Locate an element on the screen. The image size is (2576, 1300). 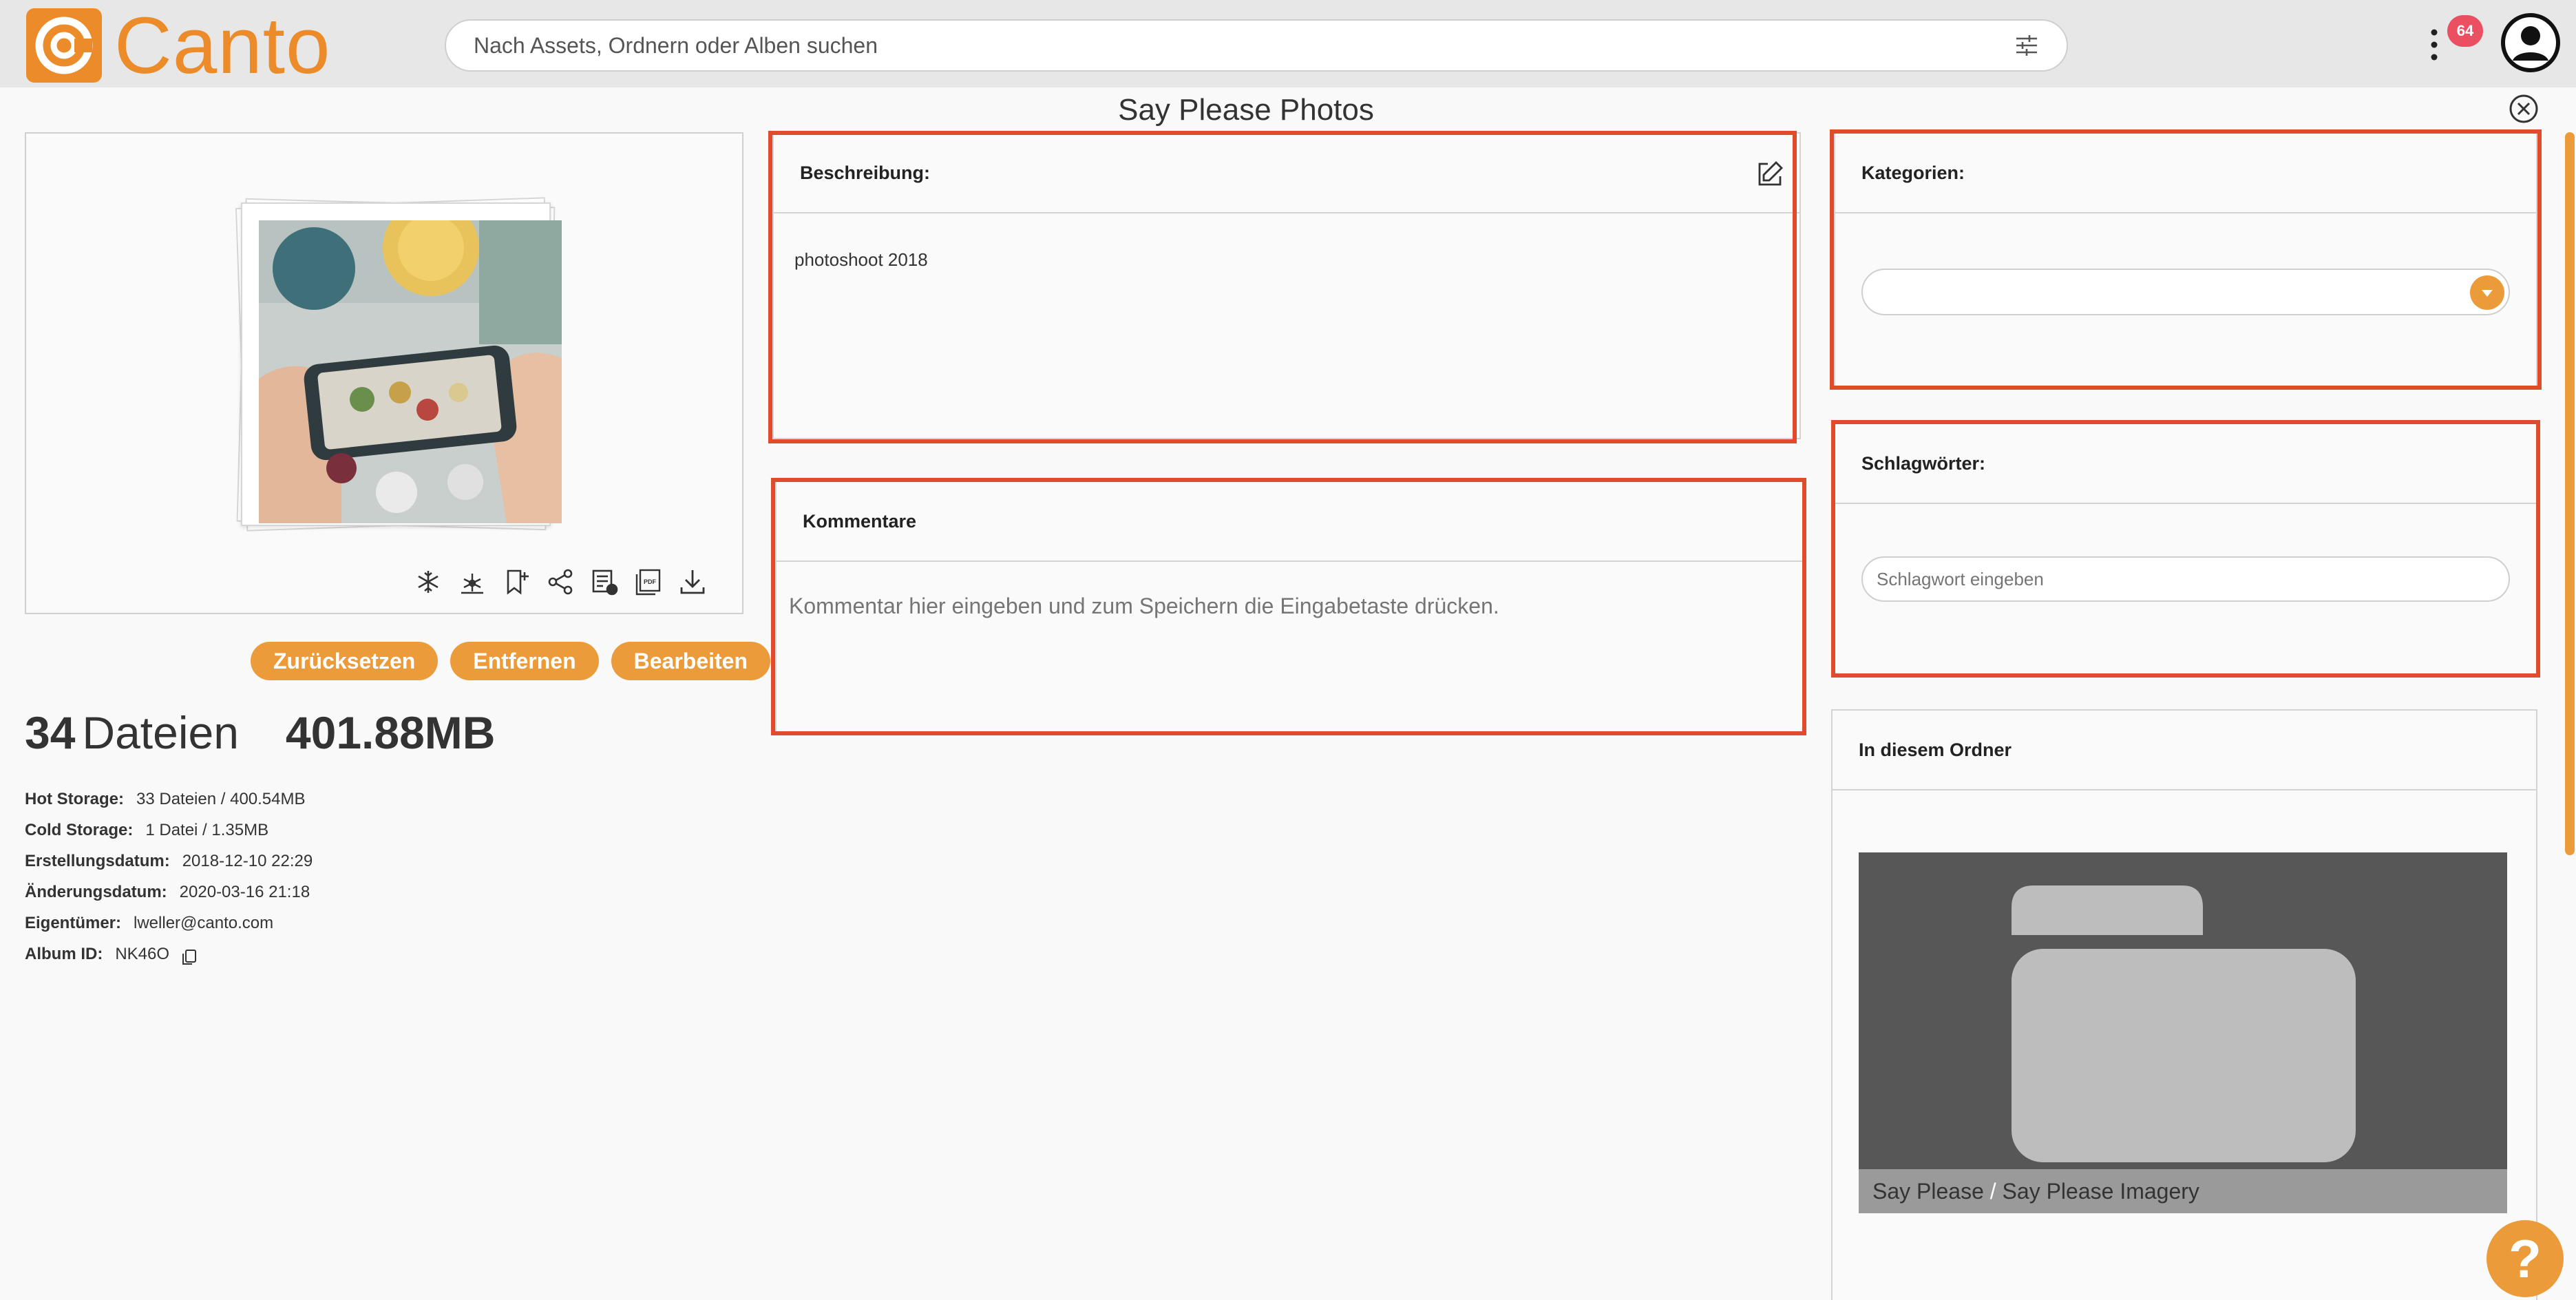
album-toolbar: PDF is located at coordinates (561, 582).